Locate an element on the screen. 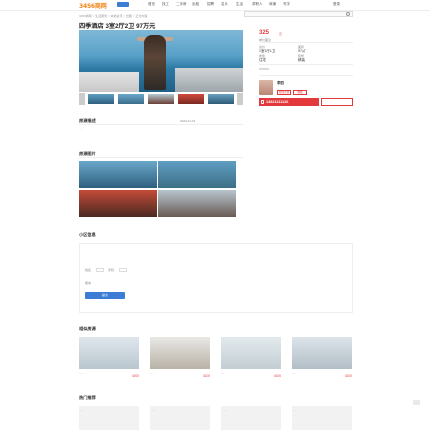 The height and width of the screenshot is (430, 430). detail-date: 2023-01-15 is located at coordinates (188, 121).